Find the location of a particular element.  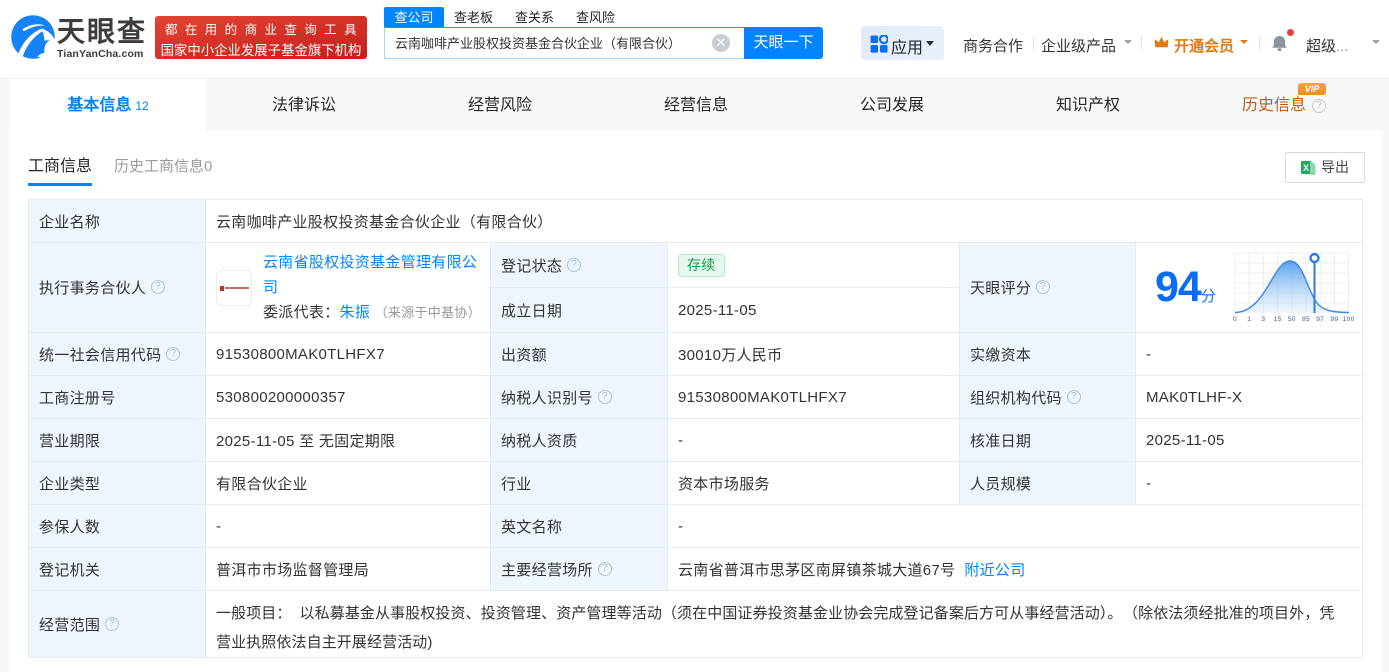

svg-text: 15 is located at coordinates (1278, 319).